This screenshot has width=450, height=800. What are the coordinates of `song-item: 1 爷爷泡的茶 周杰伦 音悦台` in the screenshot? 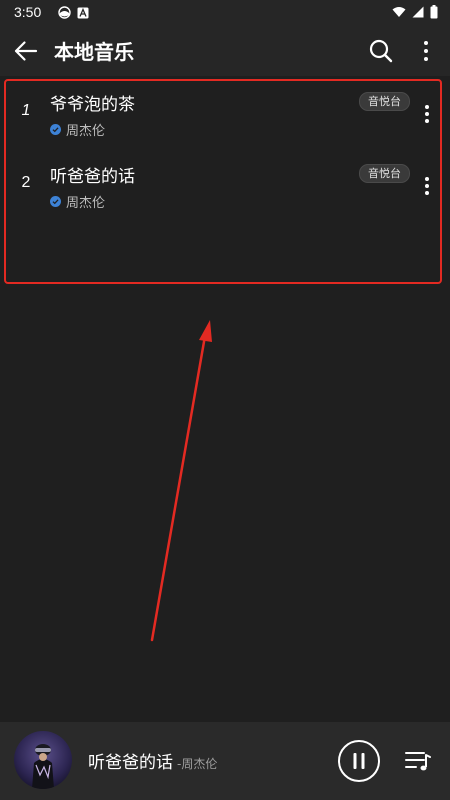 It's located at (225, 112).